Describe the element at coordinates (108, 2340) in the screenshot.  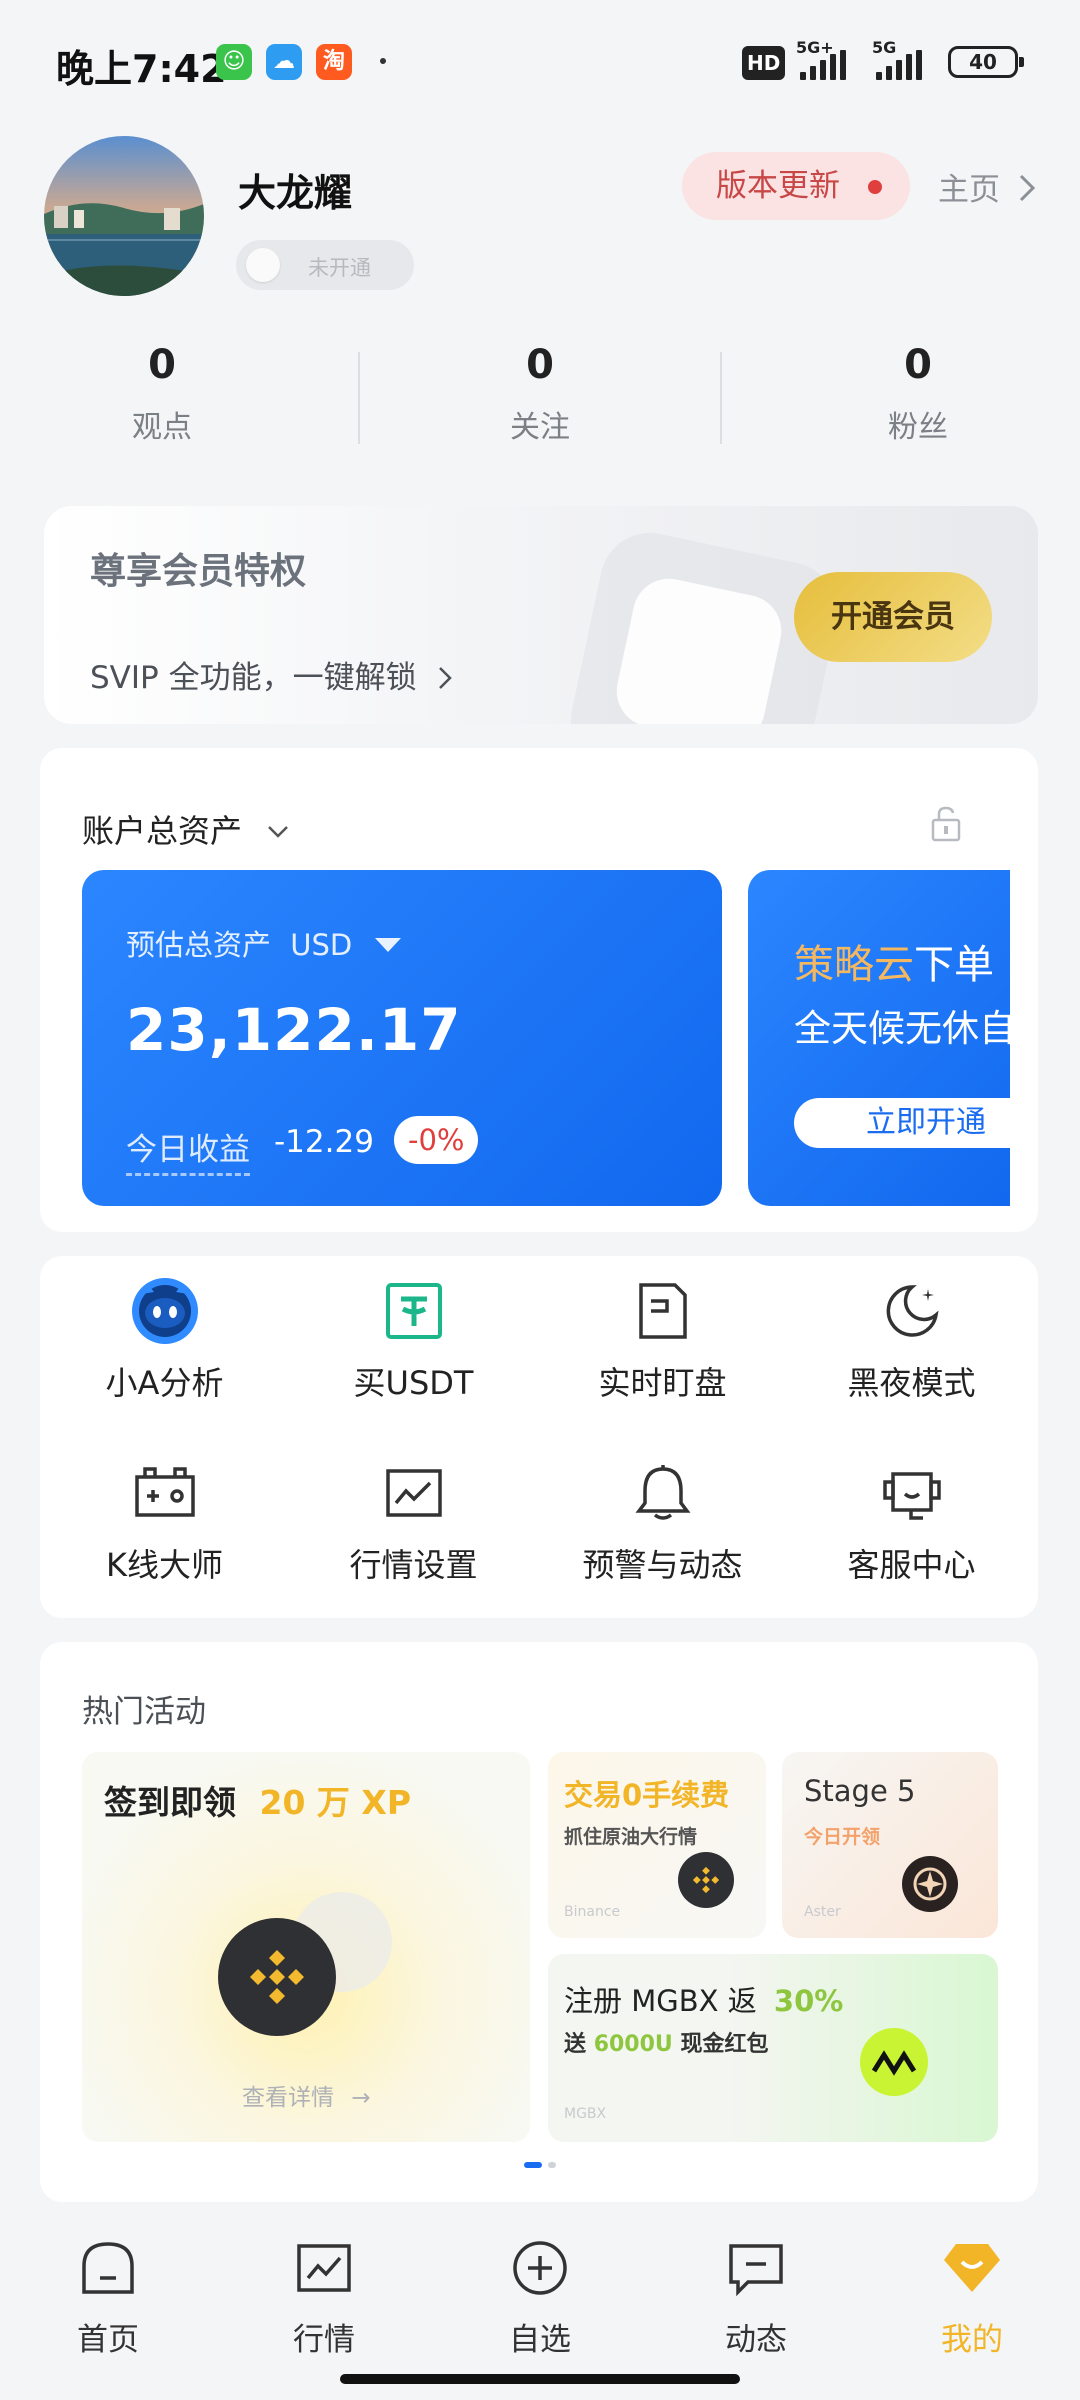
I see `nav-label: 首页` at that location.